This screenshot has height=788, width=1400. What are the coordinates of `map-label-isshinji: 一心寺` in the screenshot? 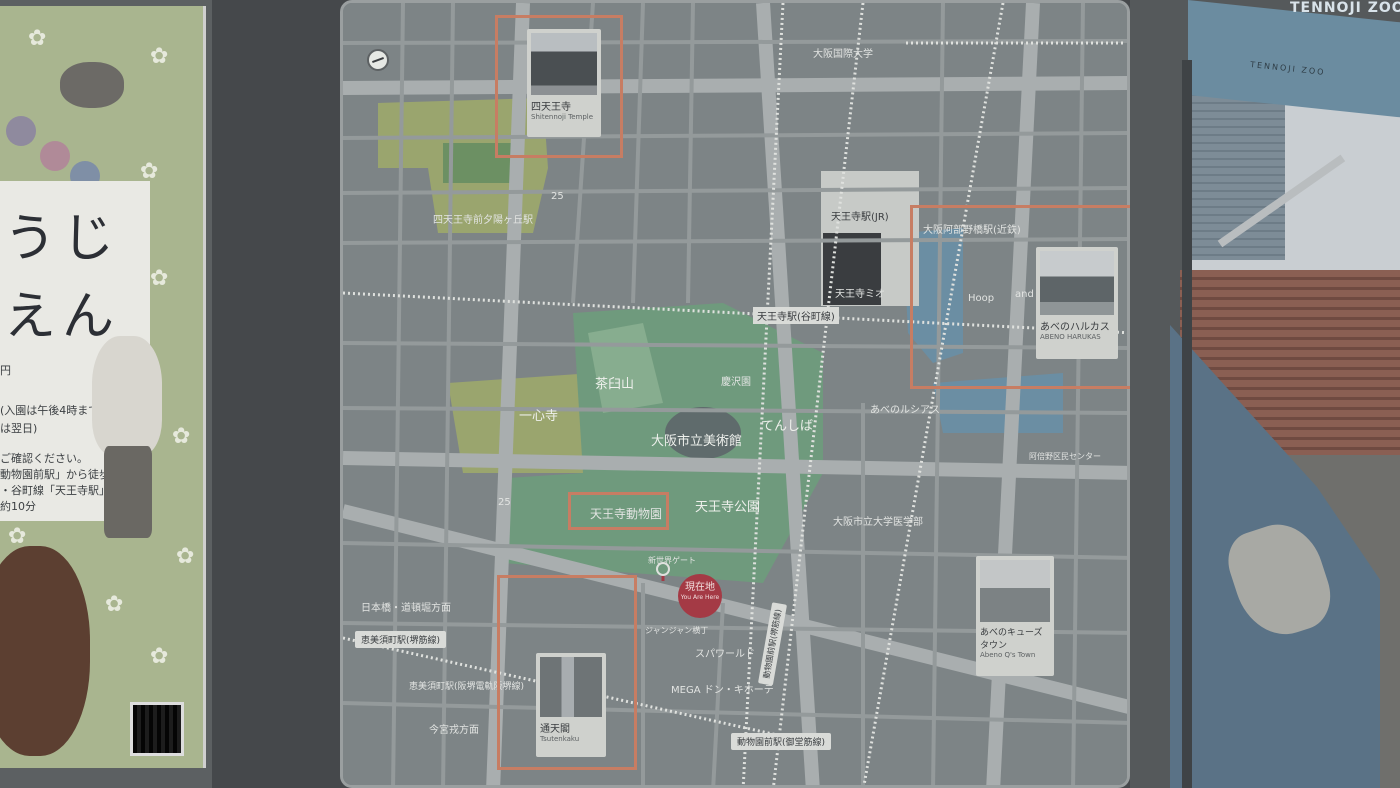 It's located at (539, 416).